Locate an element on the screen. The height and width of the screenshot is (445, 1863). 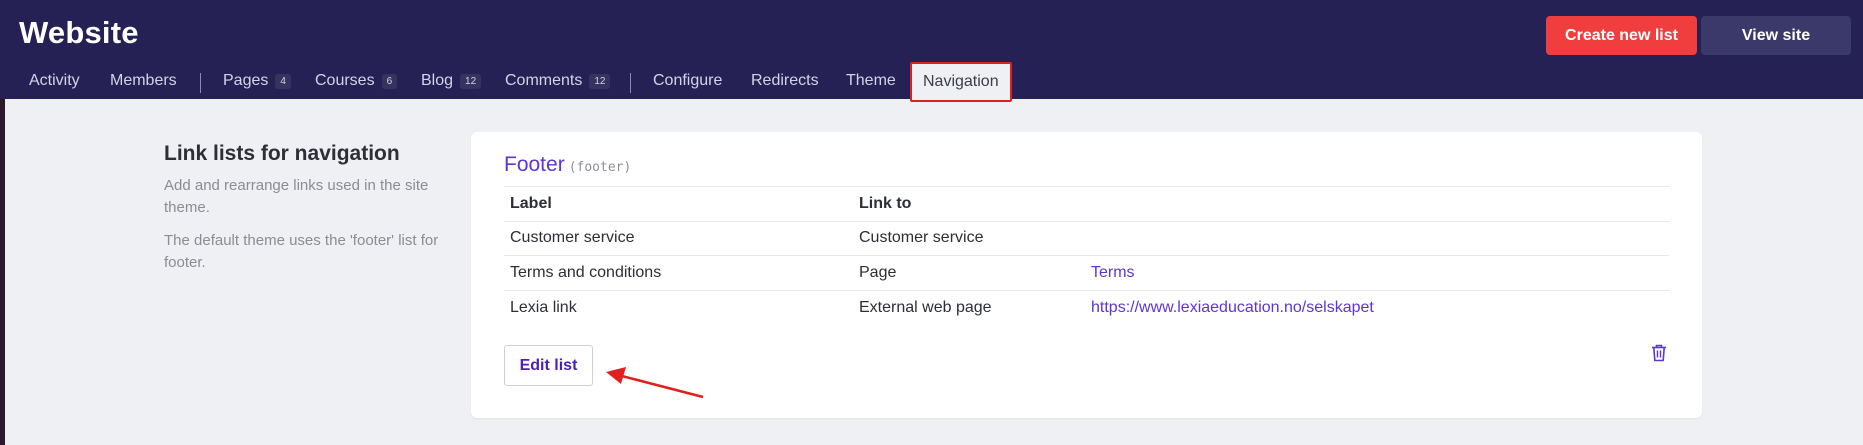
trash-icon is located at coordinates (1659, 353).